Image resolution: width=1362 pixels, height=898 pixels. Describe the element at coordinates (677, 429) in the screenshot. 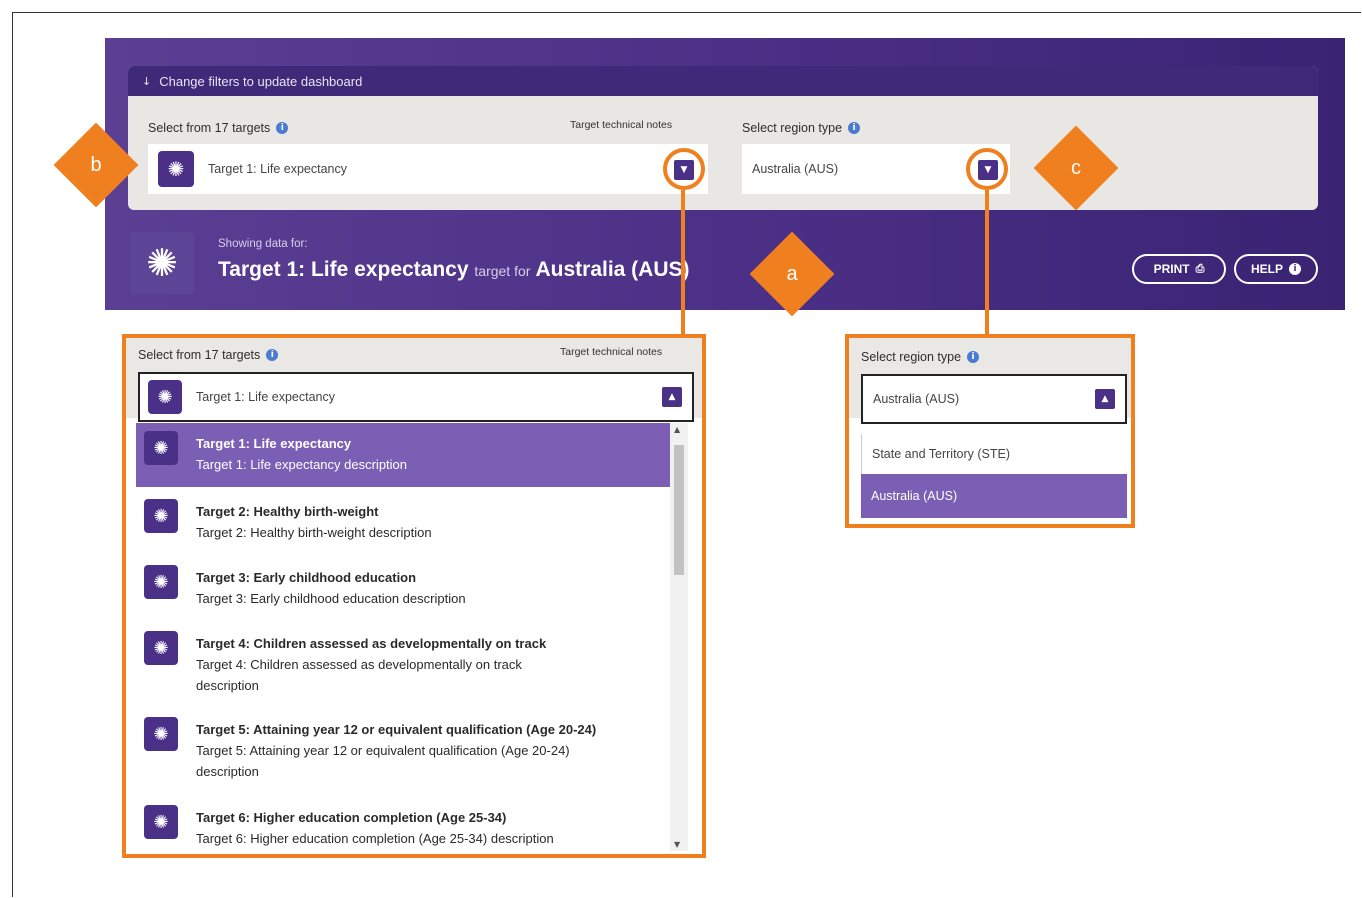

I see `scroll-up-icon: ▲` at that location.